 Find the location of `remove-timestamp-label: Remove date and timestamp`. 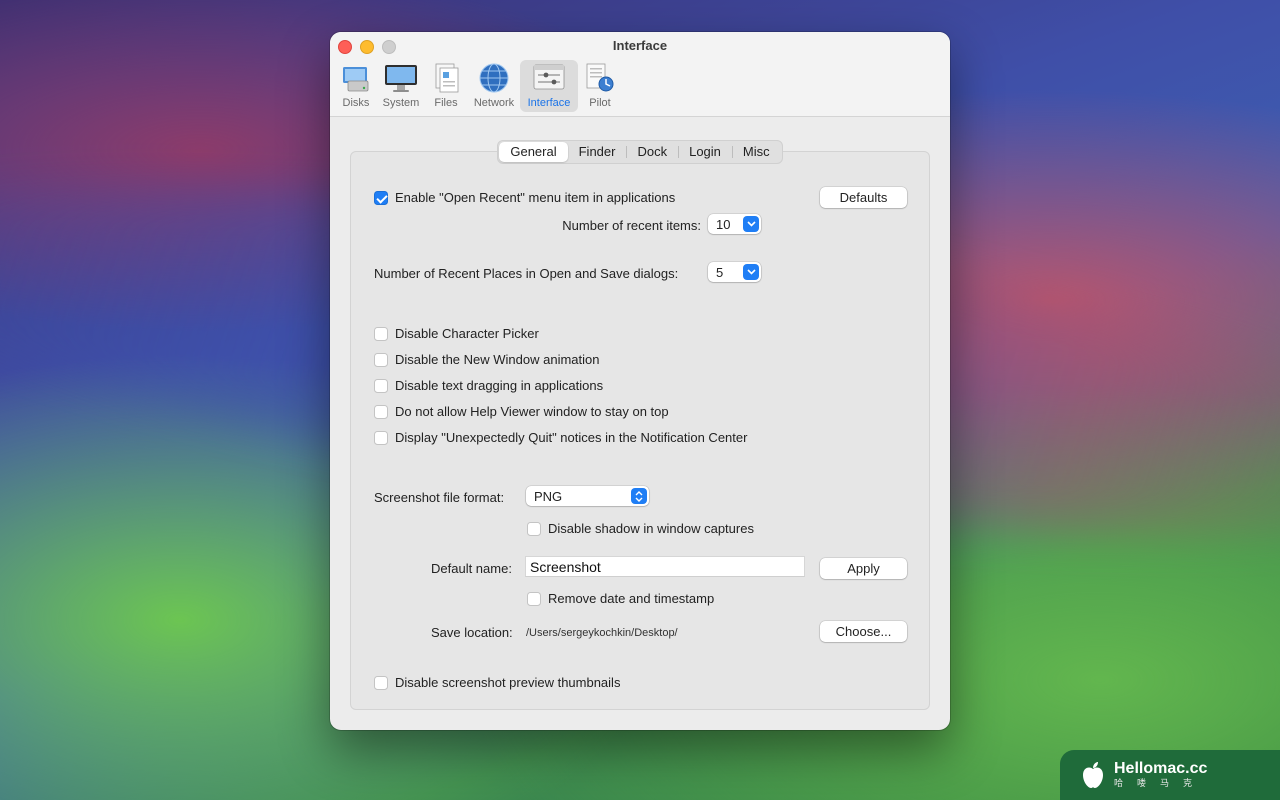

remove-timestamp-label: Remove date and timestamp is located at coordinates (631, 598).